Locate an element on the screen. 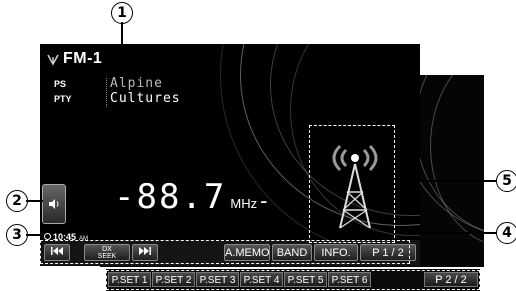 This screenshot has height=291, width=516. source-header: FM-1 is located at coordinates (74, 59).